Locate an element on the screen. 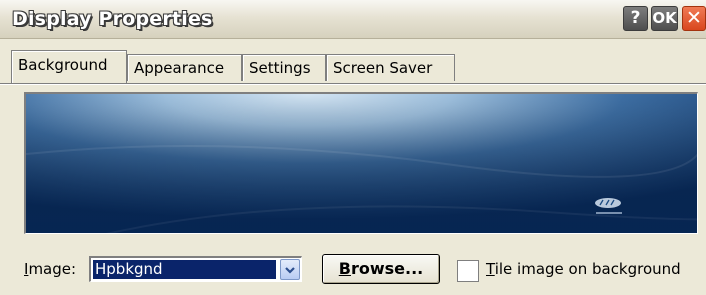  tile-checkbox-label: Tile image on background is located at coordinates (583, 269).